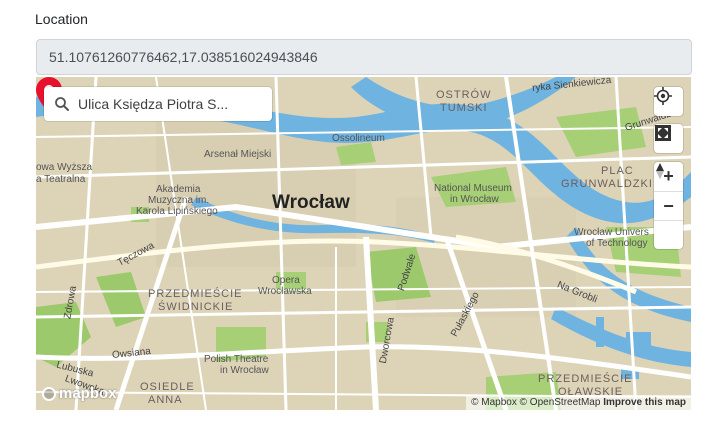  Describe the element at coordinates (195, 294) in the screenshot. I see `district-label-przedmiescie-sw-1: PRZEDMIEŚCIE` at that location.